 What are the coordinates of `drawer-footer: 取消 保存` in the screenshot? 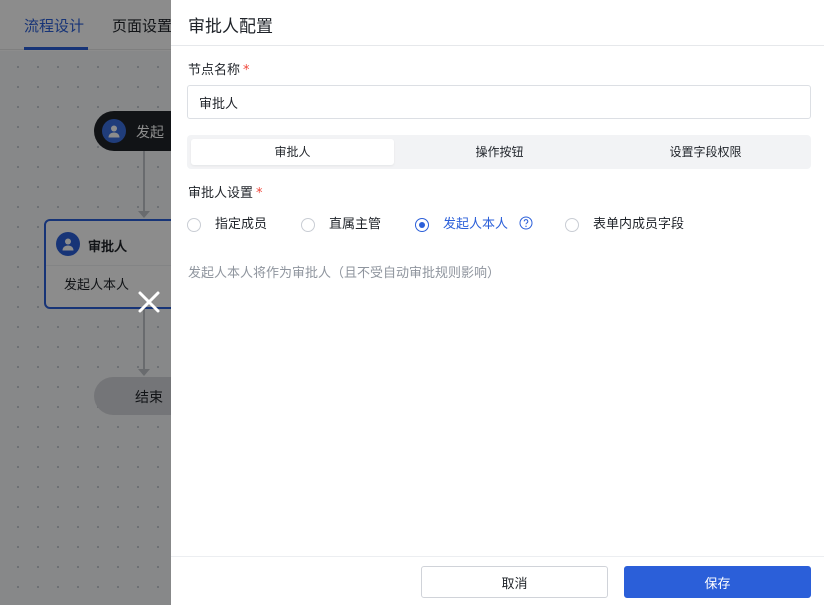 It's located at (497, 580).